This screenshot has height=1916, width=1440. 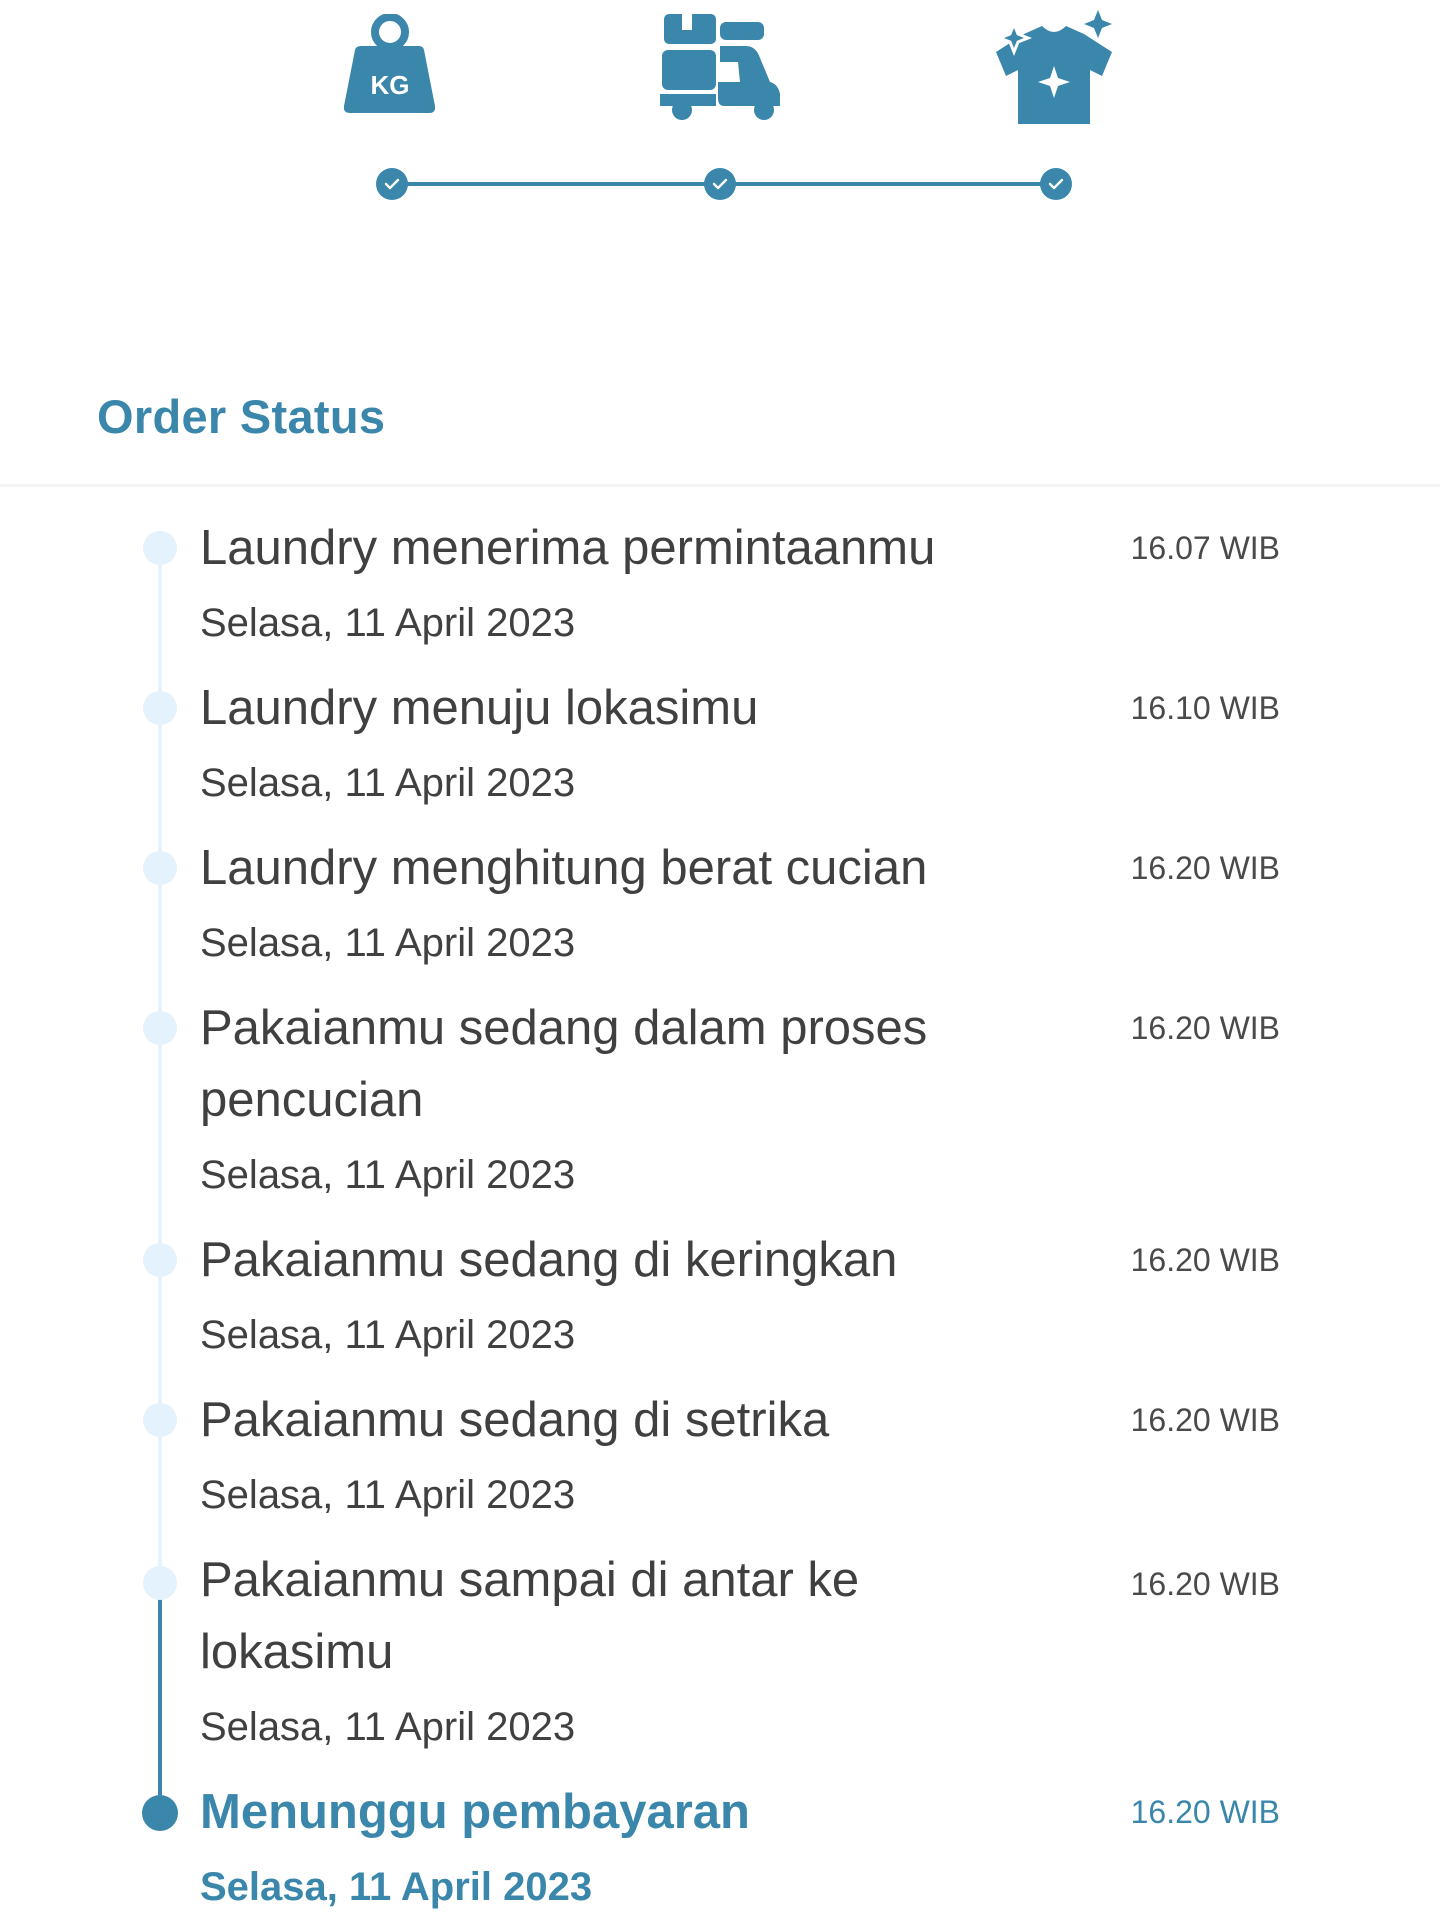 What do you see at coordinates (1205, 708) in the screenshot?
I see `timeline-item-time: 16.10 WIB` at bounding box center [1205, 708].